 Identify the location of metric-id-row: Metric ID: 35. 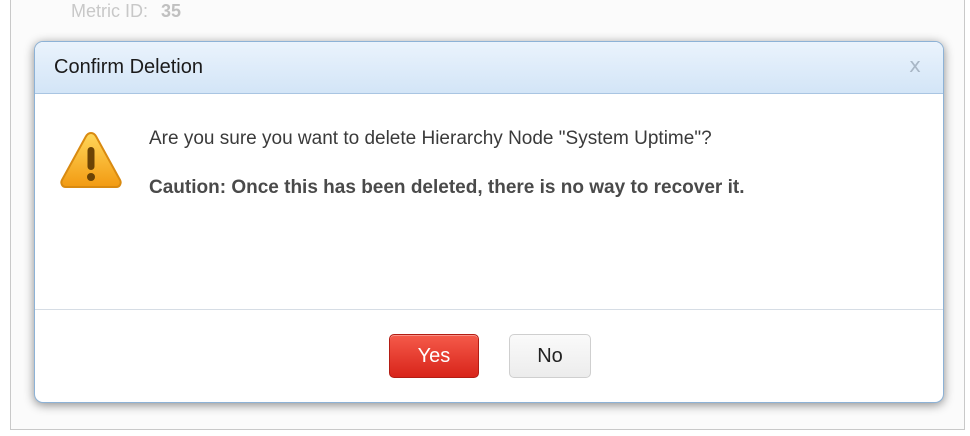
(126, 11).